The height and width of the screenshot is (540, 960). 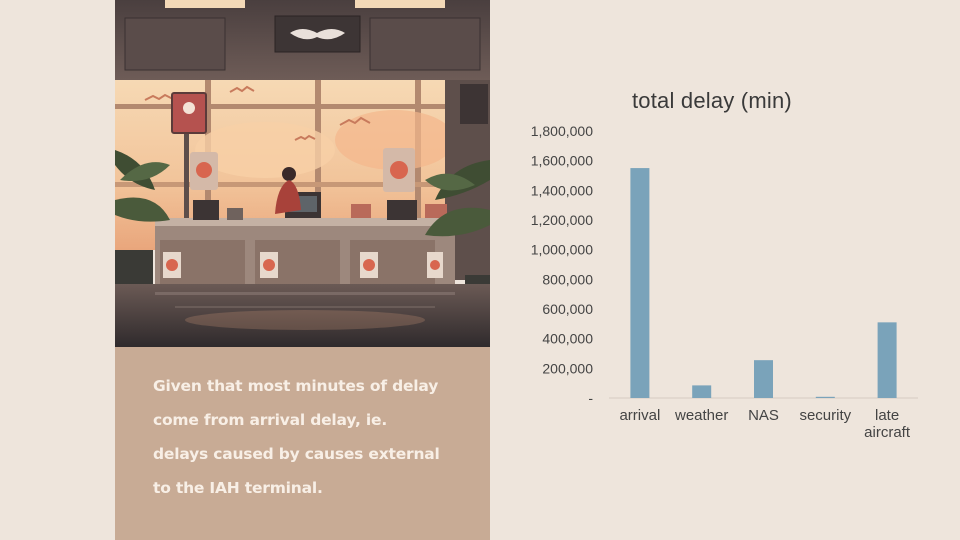 I want to click on x-category-label: security, so click(x=825, y=415).